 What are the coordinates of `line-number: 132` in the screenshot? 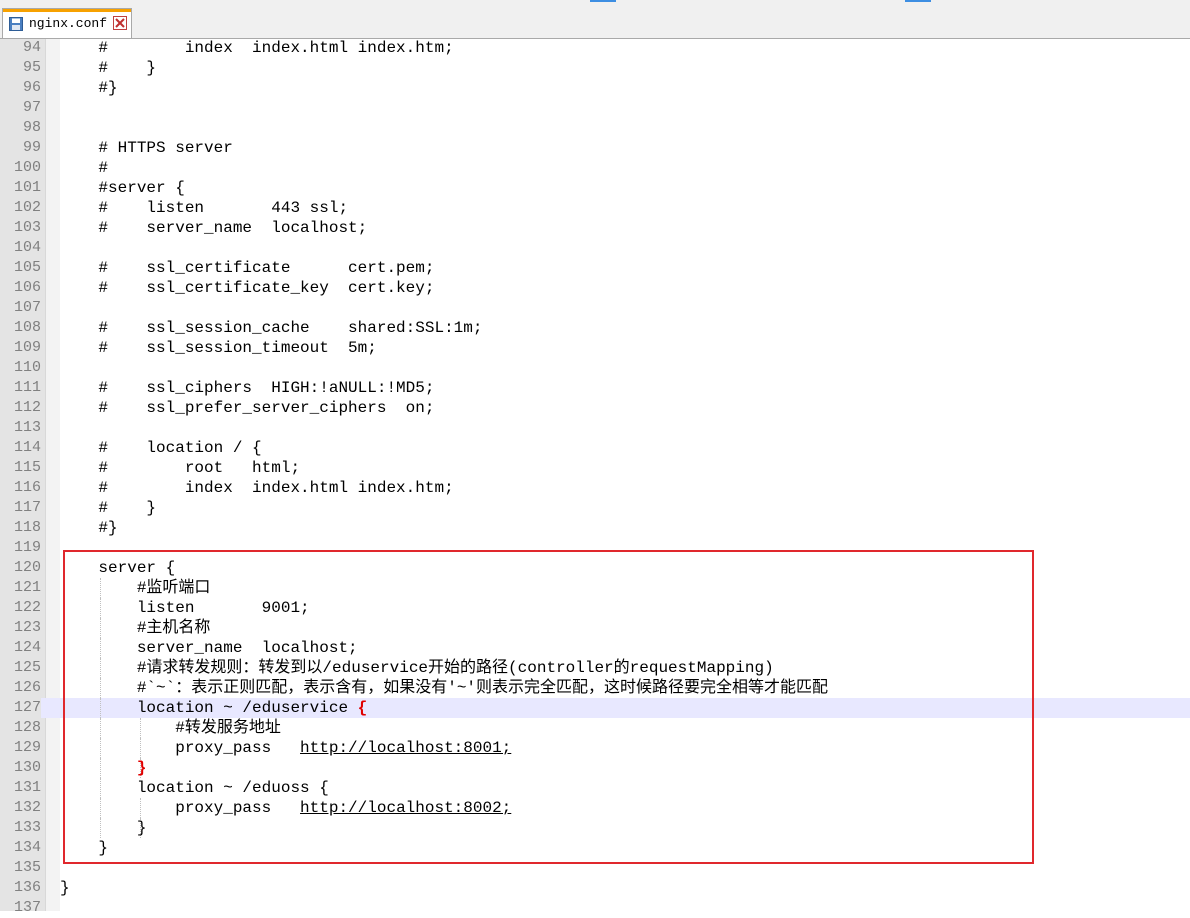 It's located at (27, 807).